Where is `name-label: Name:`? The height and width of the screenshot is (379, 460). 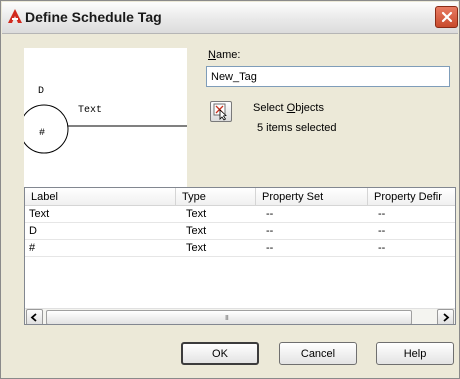
name-label: Name: is located at coordinates (224, 55).